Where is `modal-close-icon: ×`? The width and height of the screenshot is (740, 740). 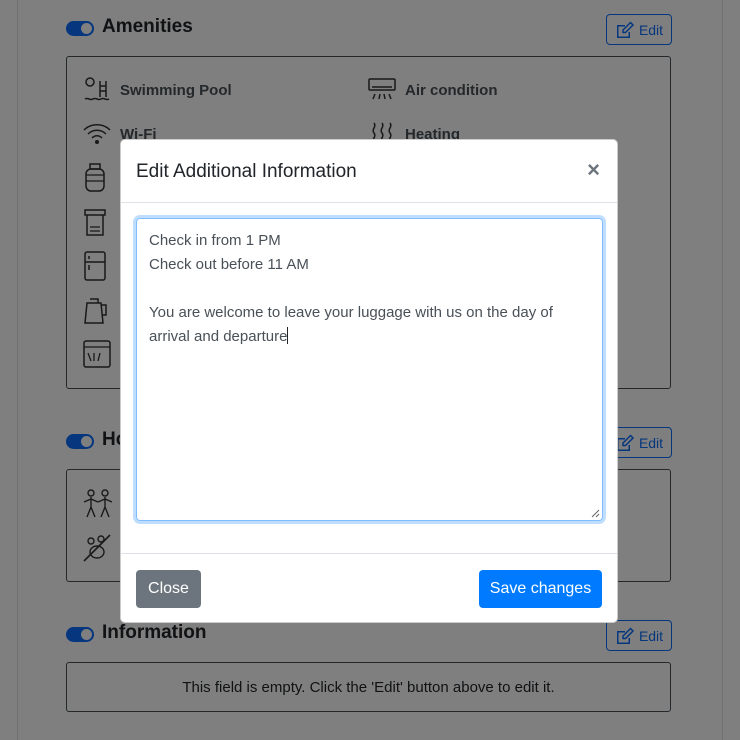 modal-close-icon: × is located at coordinates (593, 170).